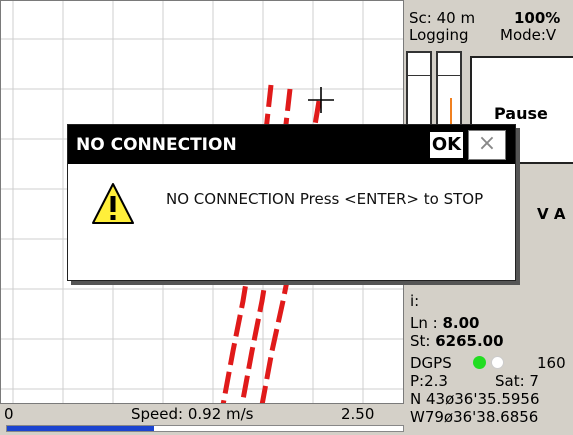  What do you see at coordinates (469, 341) in the screenshot?
I see `station-value: 6265.00` at bounding box center [469, 341].